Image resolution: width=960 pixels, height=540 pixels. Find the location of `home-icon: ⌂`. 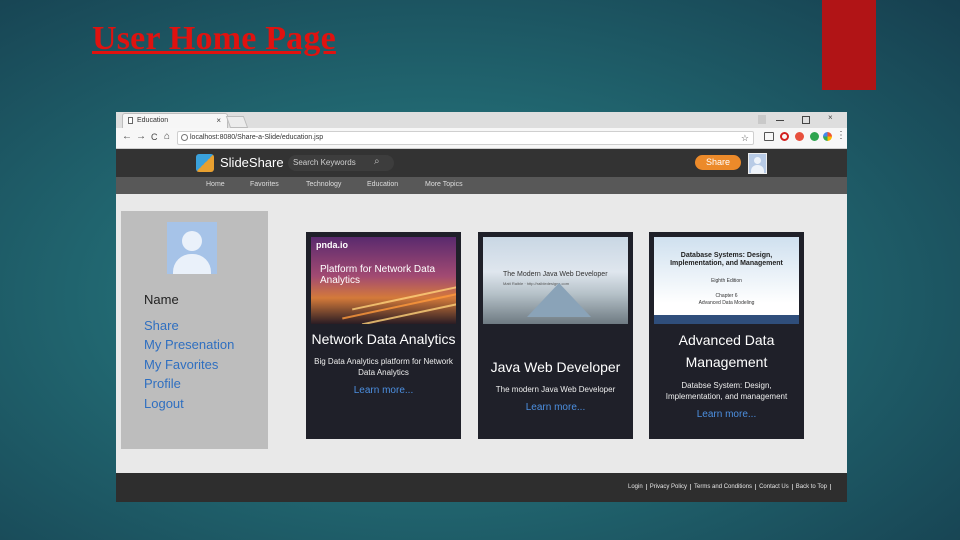

home-icon: ⌂ is located at coordinates (167, 137).